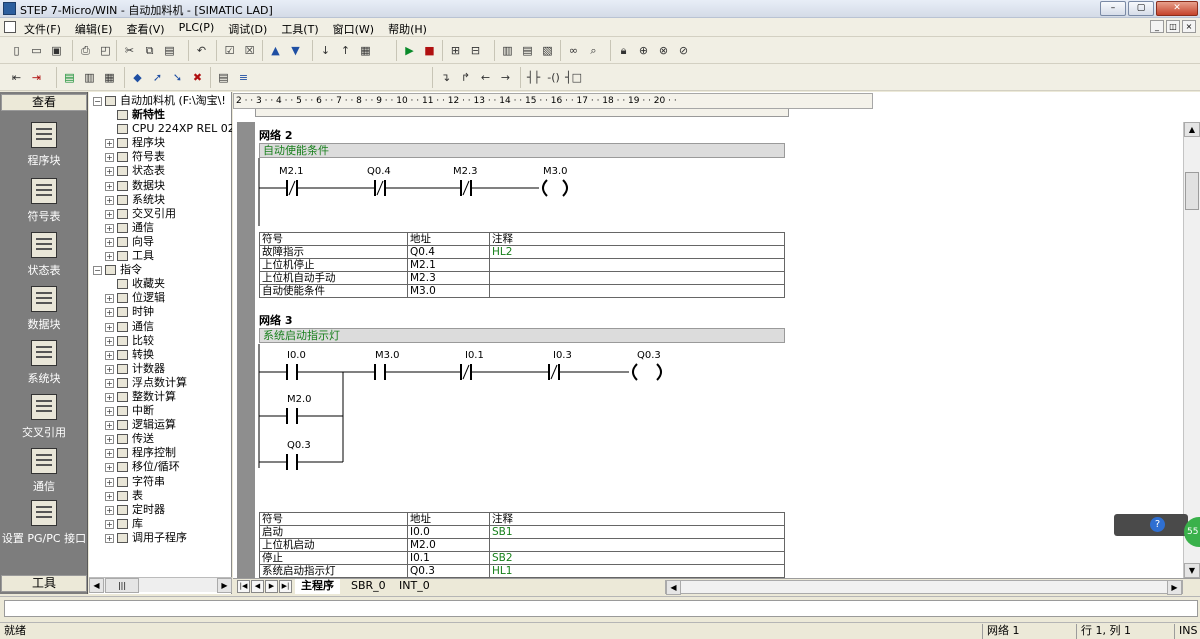 The width and height of the screenshot is (1200, 639). What do you see at coordinates (160, 256) in the screenshot?
I see `tree-item: + 工具` at bounding box center [160, 256].